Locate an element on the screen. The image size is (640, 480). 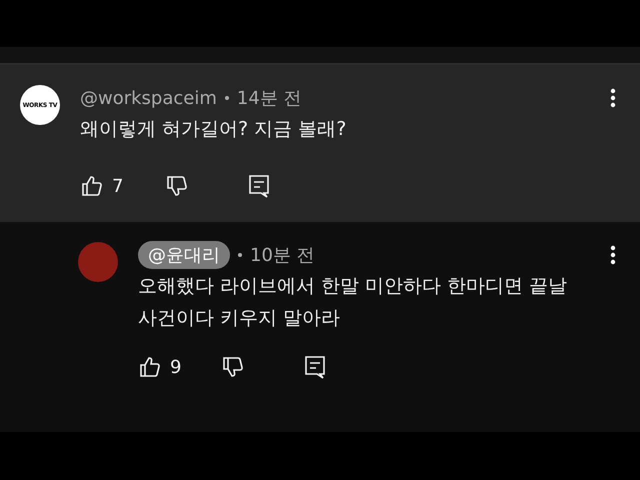
comment-time: 14분 전 is located at coordinates (269, 98).